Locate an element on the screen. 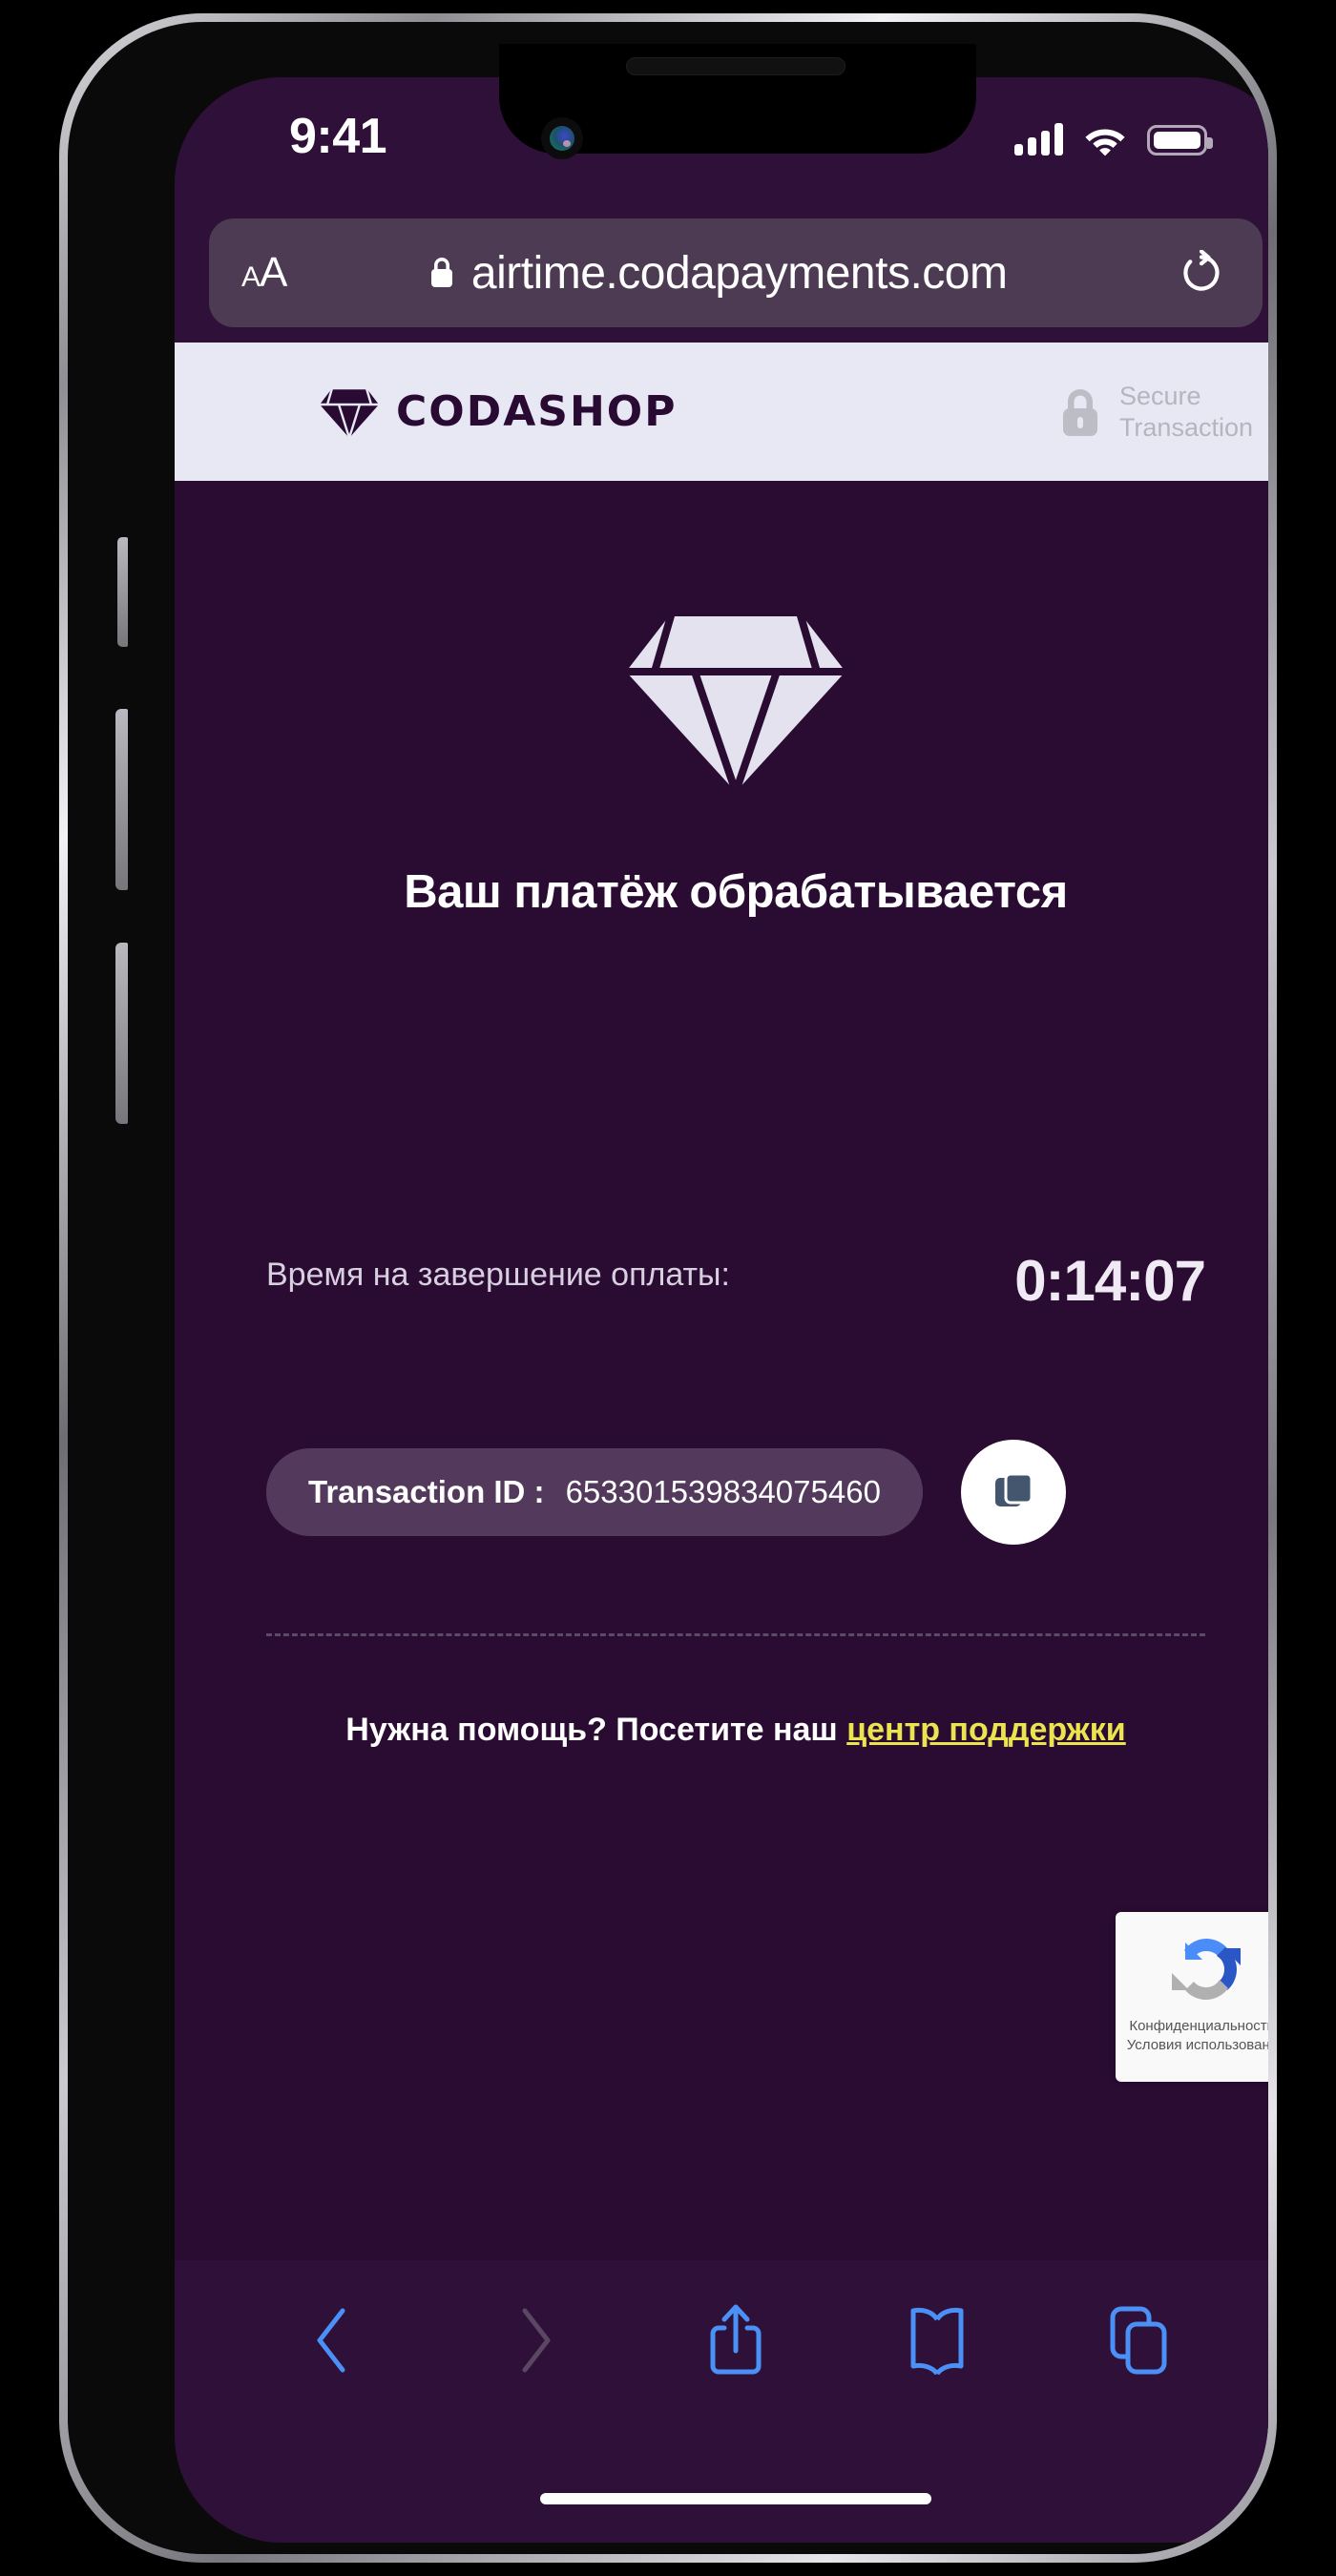  secure-line-2: Transaction is located at coordinates (1185, 427).